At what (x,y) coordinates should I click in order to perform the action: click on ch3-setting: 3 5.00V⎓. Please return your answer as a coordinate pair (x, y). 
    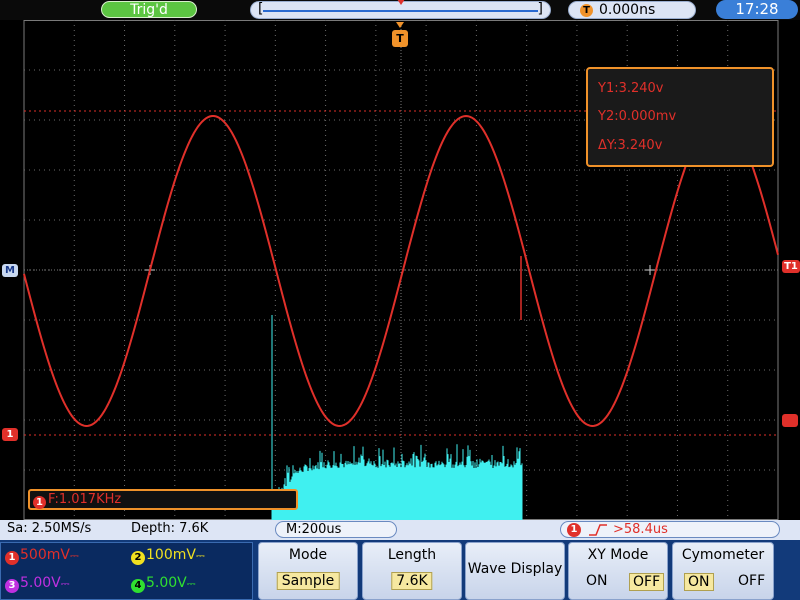
    Looking at the image, I should click on (37, 584).